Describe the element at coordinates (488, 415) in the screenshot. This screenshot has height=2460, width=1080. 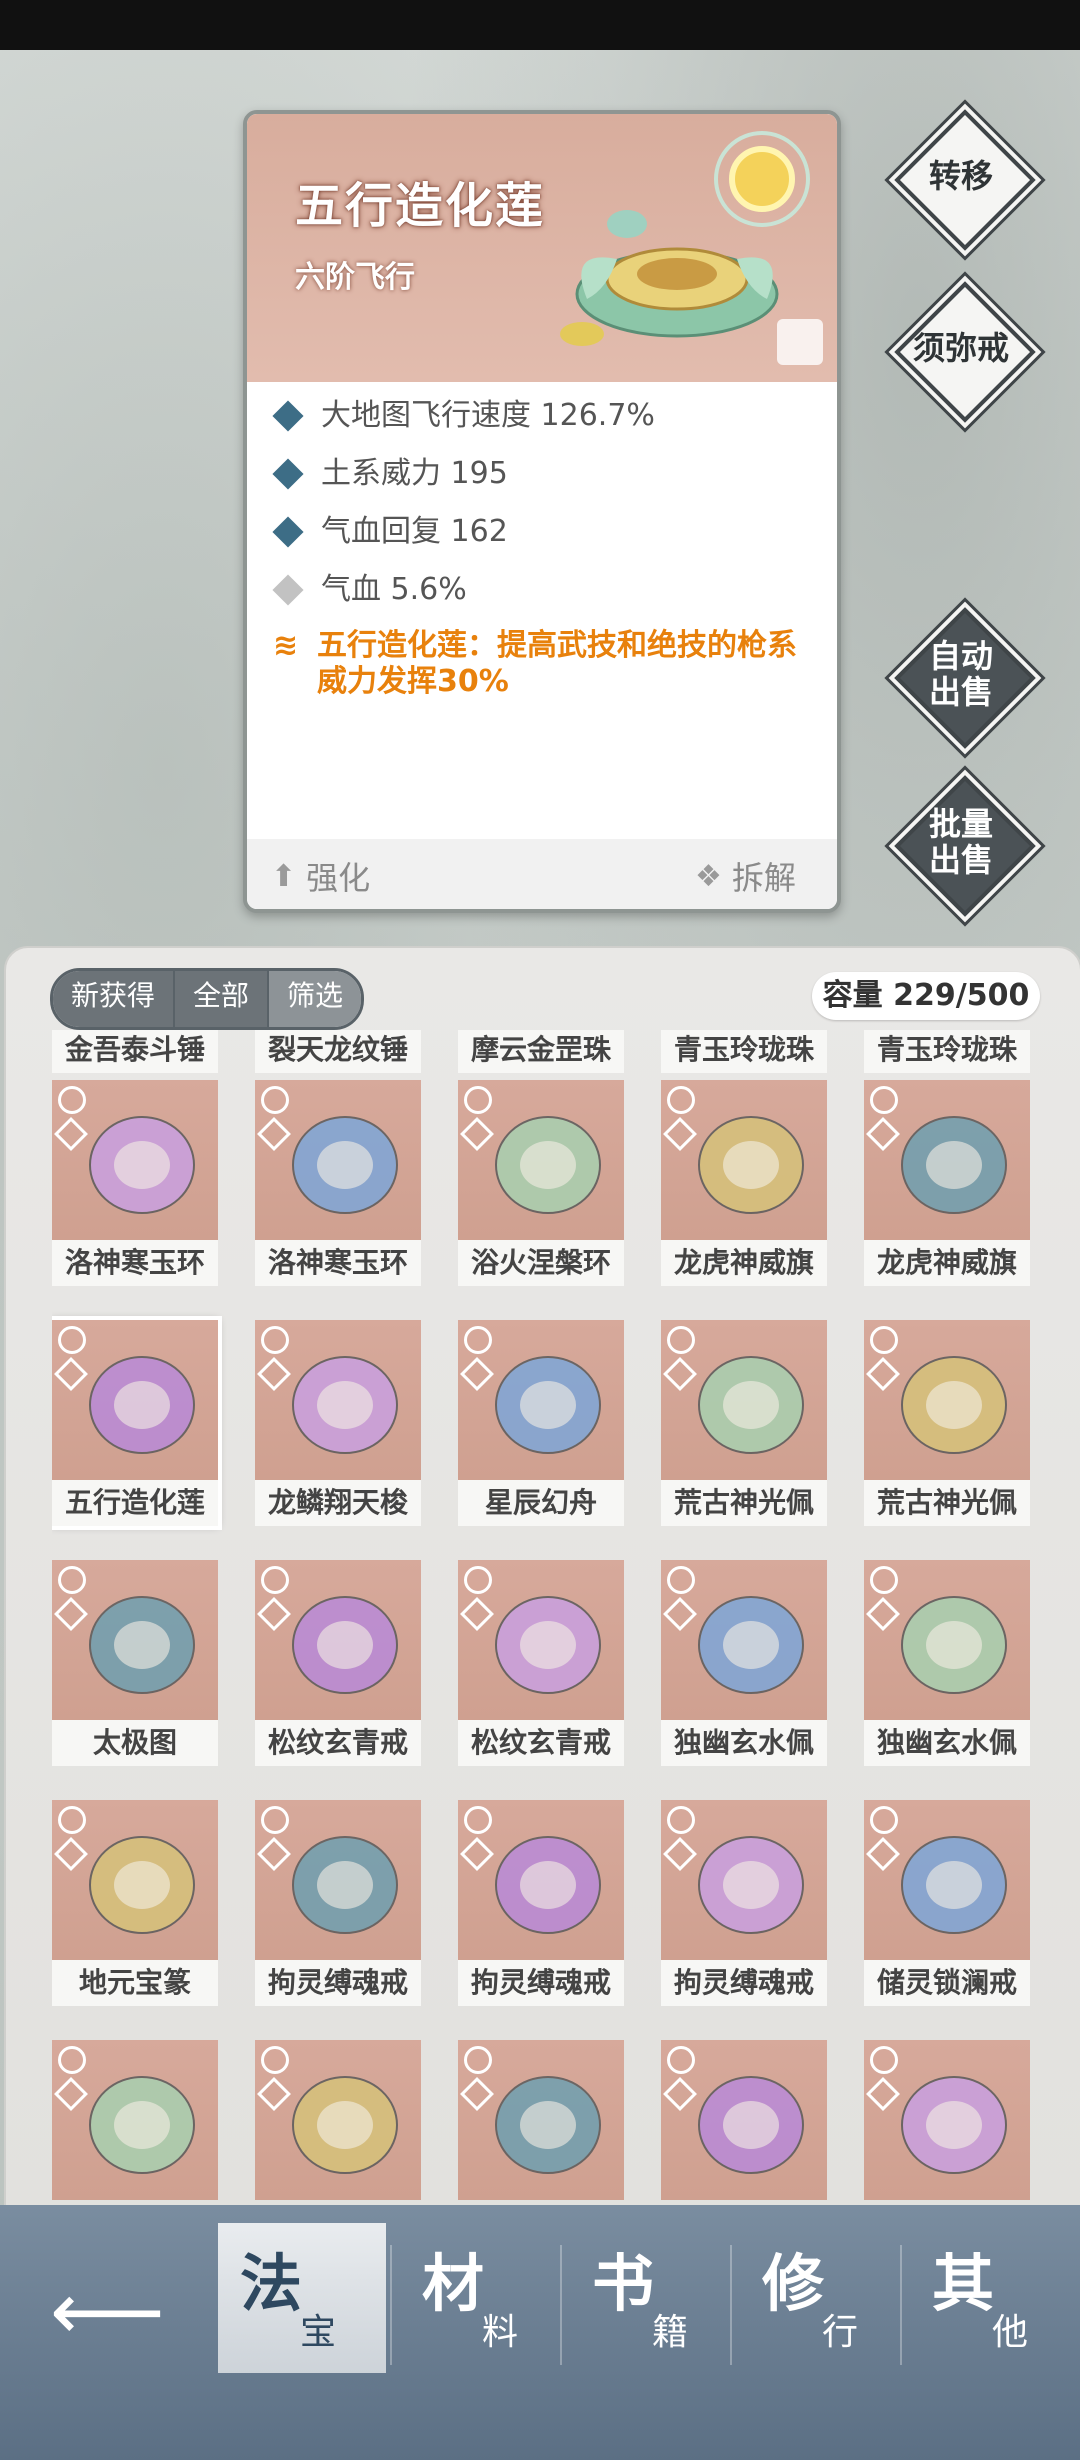
I see `stat-text: 大地图飞行速度 126.7%` at that location.